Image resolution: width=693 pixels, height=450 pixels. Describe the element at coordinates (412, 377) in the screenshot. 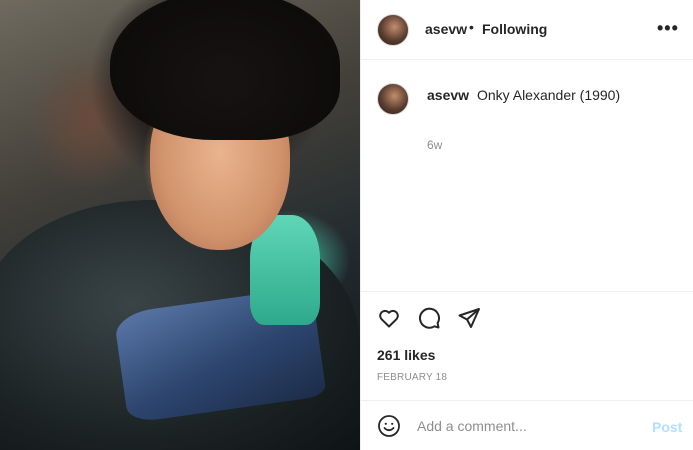

I see `post-date: FEBRUARY 18` at that location.